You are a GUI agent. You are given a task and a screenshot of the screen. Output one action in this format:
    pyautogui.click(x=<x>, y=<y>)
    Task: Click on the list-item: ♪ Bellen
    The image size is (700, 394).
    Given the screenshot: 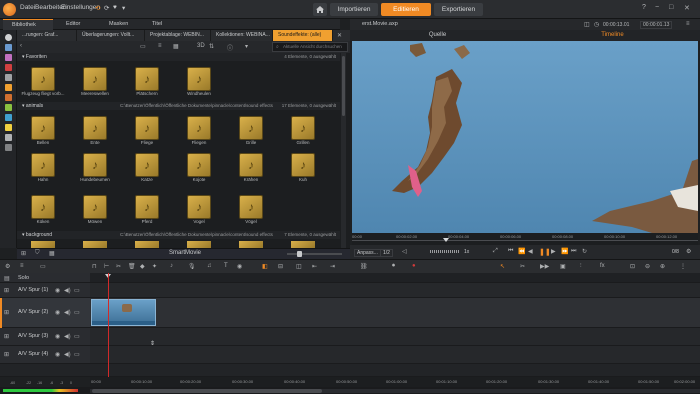 What is the action you would take?
    pyautogui.click(x=43, y=130)
    